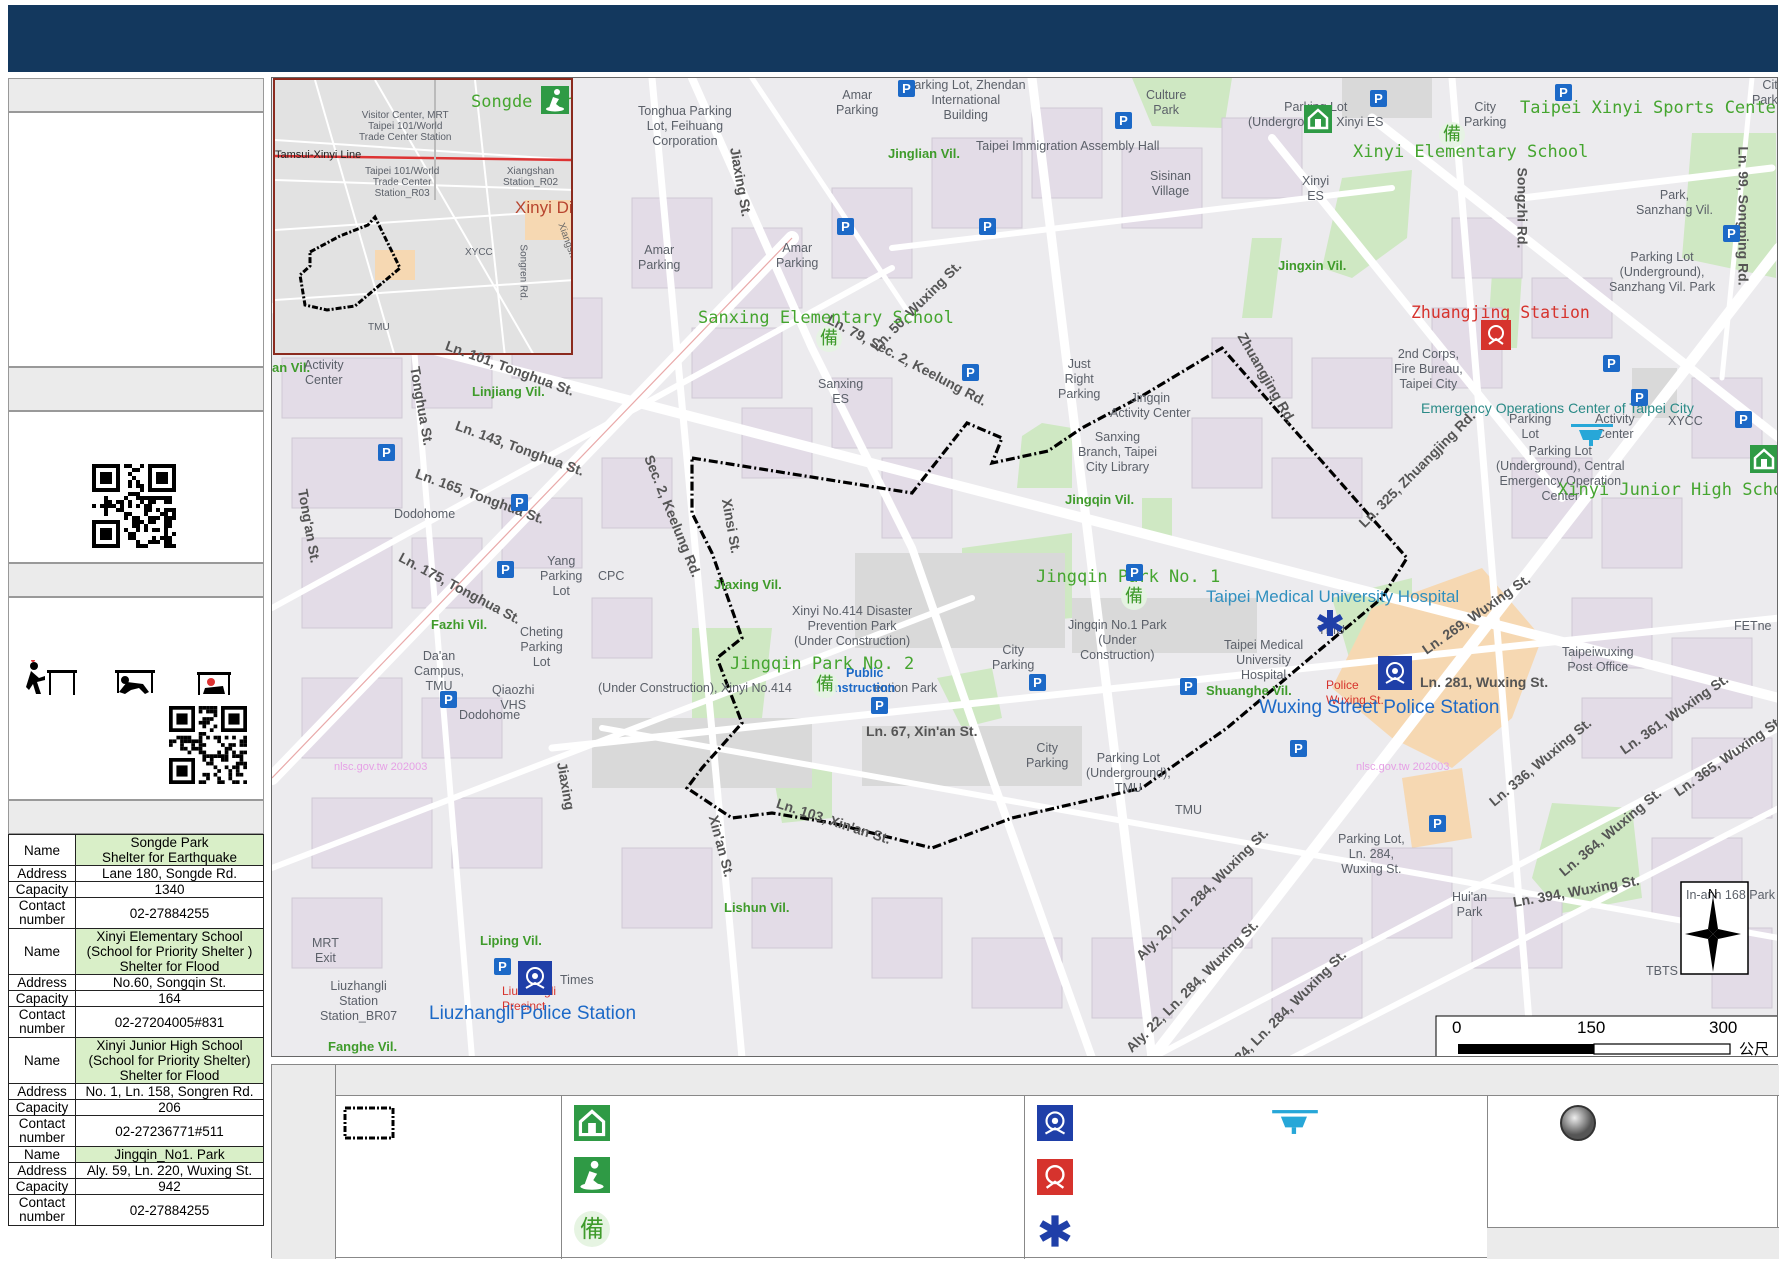  I want to click on poi-label: Sanxing ES, so click(841, 391).